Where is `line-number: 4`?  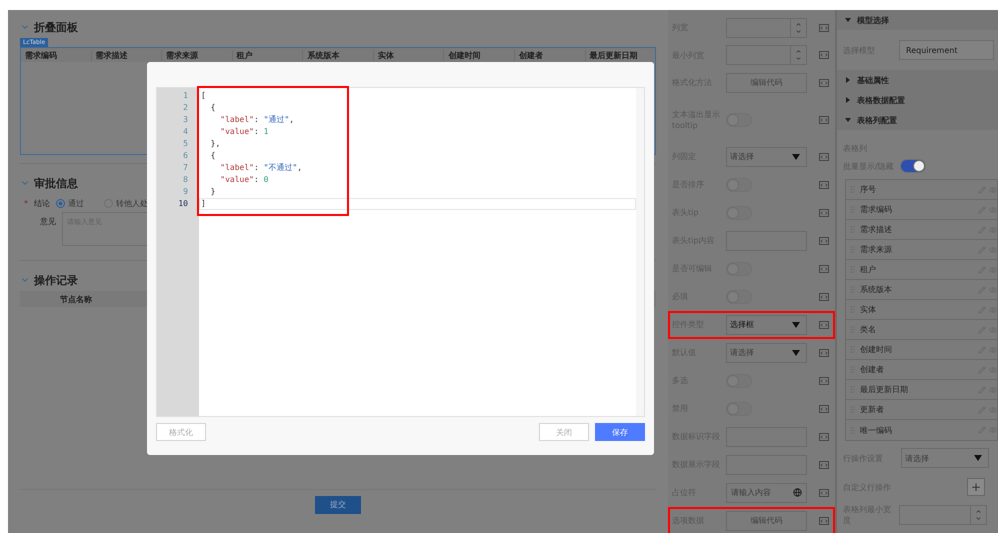 line-number: 4 is located at coordinates (185, 132).